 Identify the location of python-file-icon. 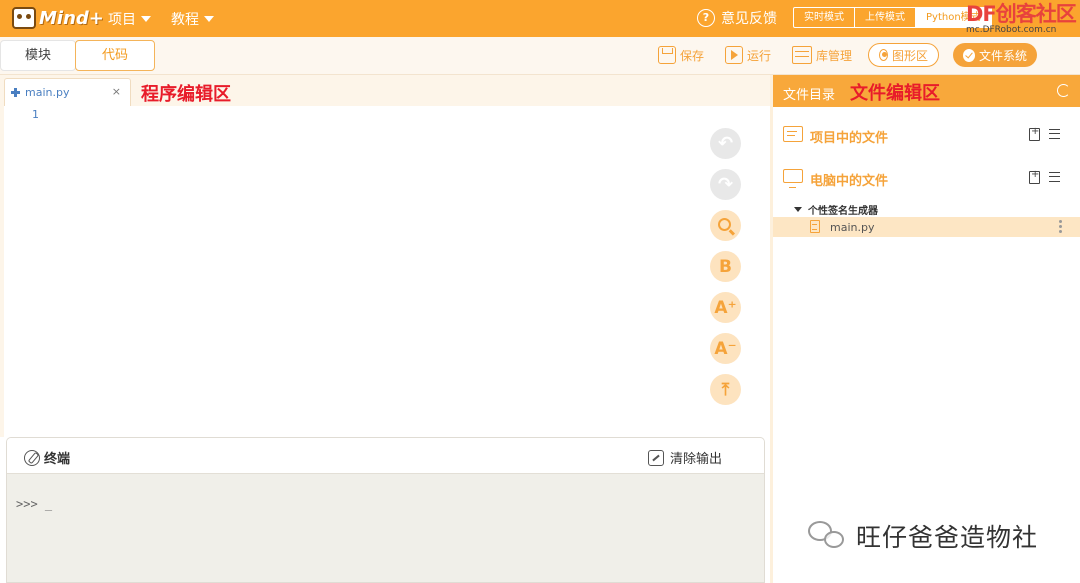
(15, 92).